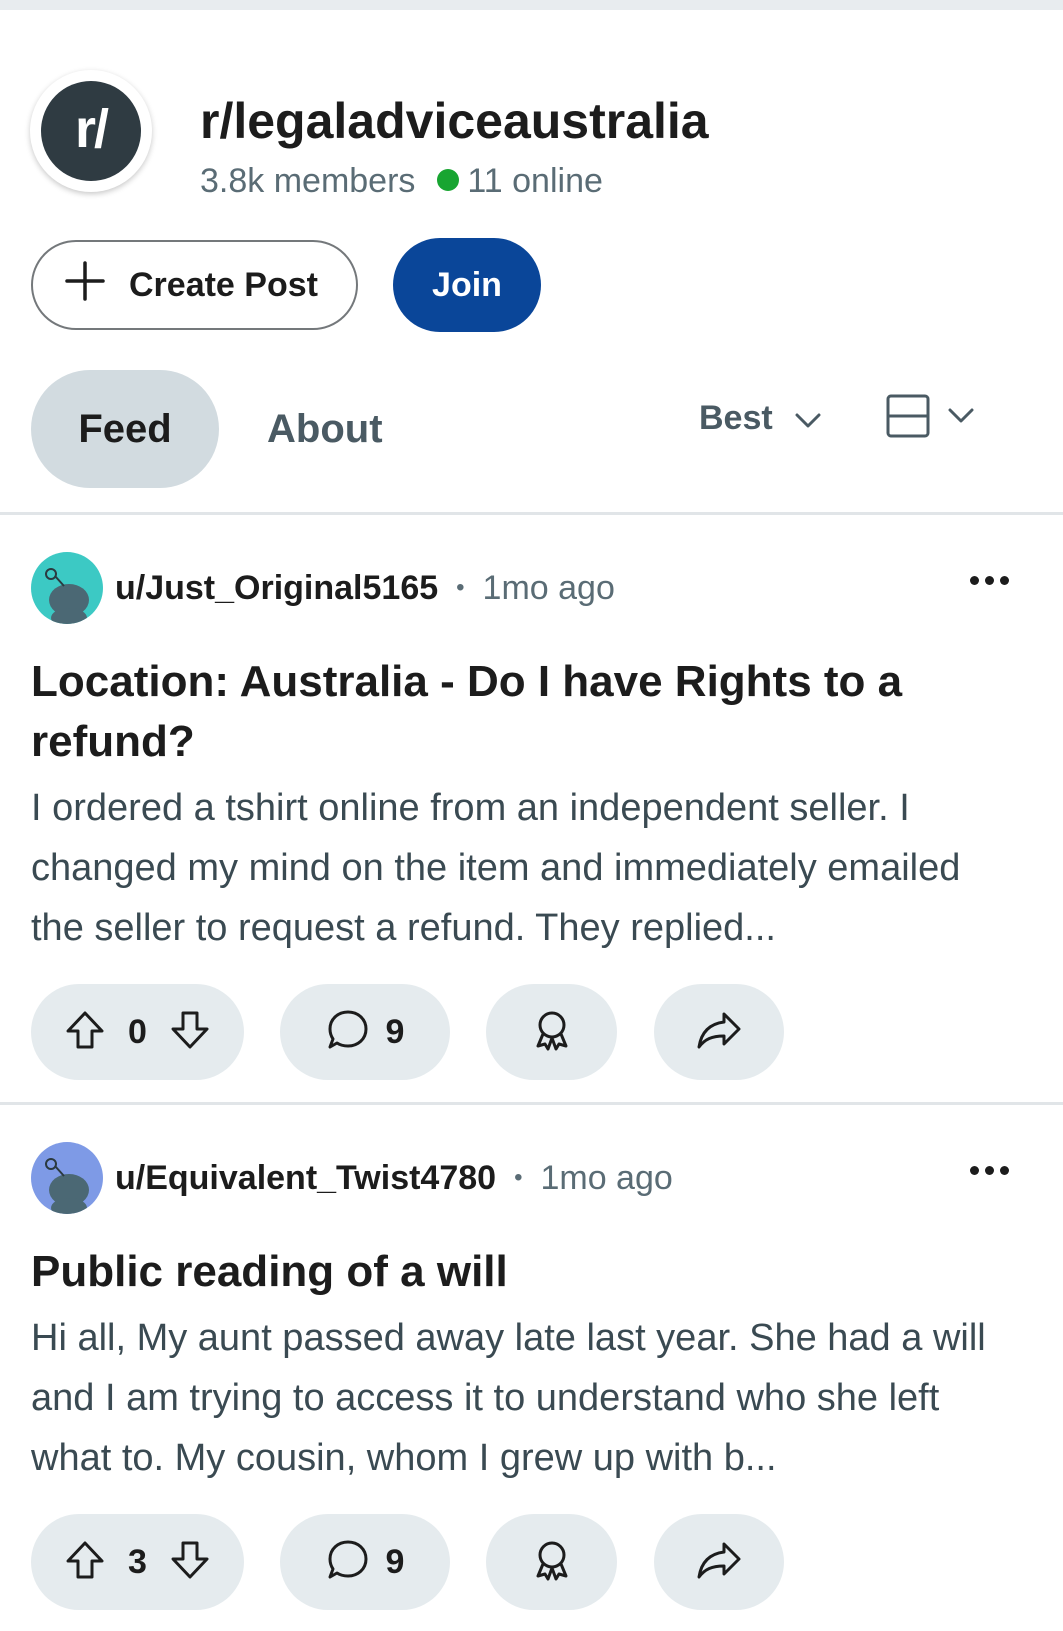  Describe the element at coordinates (86, 285) in the screenshot. I see `plus-icon` at that location.